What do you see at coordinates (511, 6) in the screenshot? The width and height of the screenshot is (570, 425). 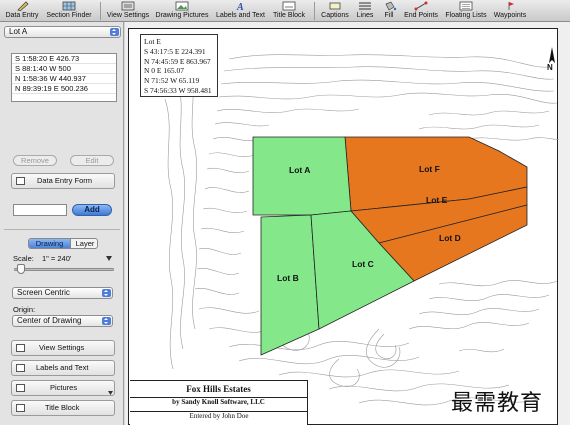 I see `waypoint-flag-icon` at bounding box center [511, 6].